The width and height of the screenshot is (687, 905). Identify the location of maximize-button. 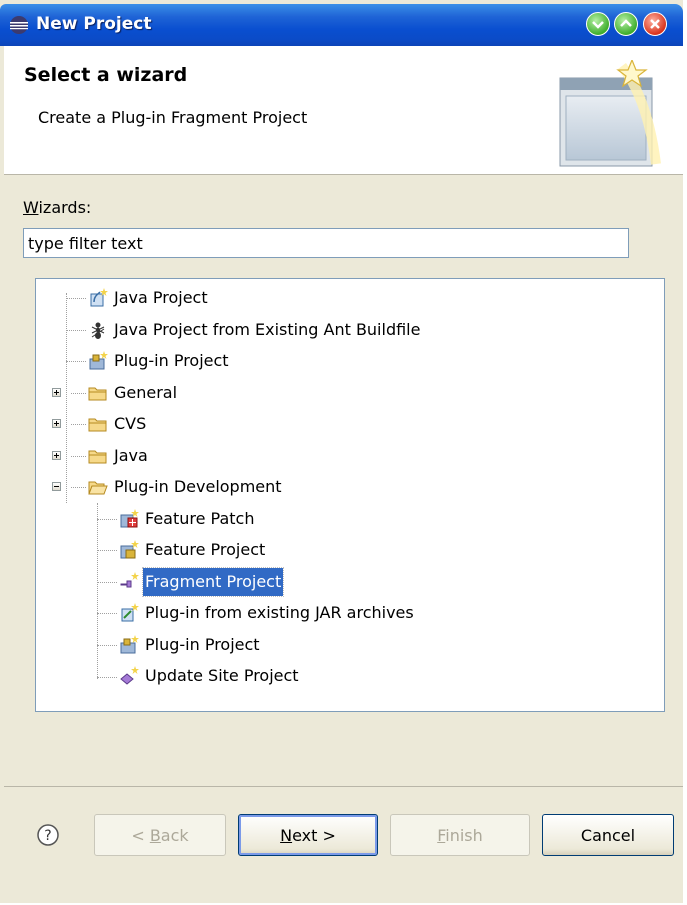
(626, 24).